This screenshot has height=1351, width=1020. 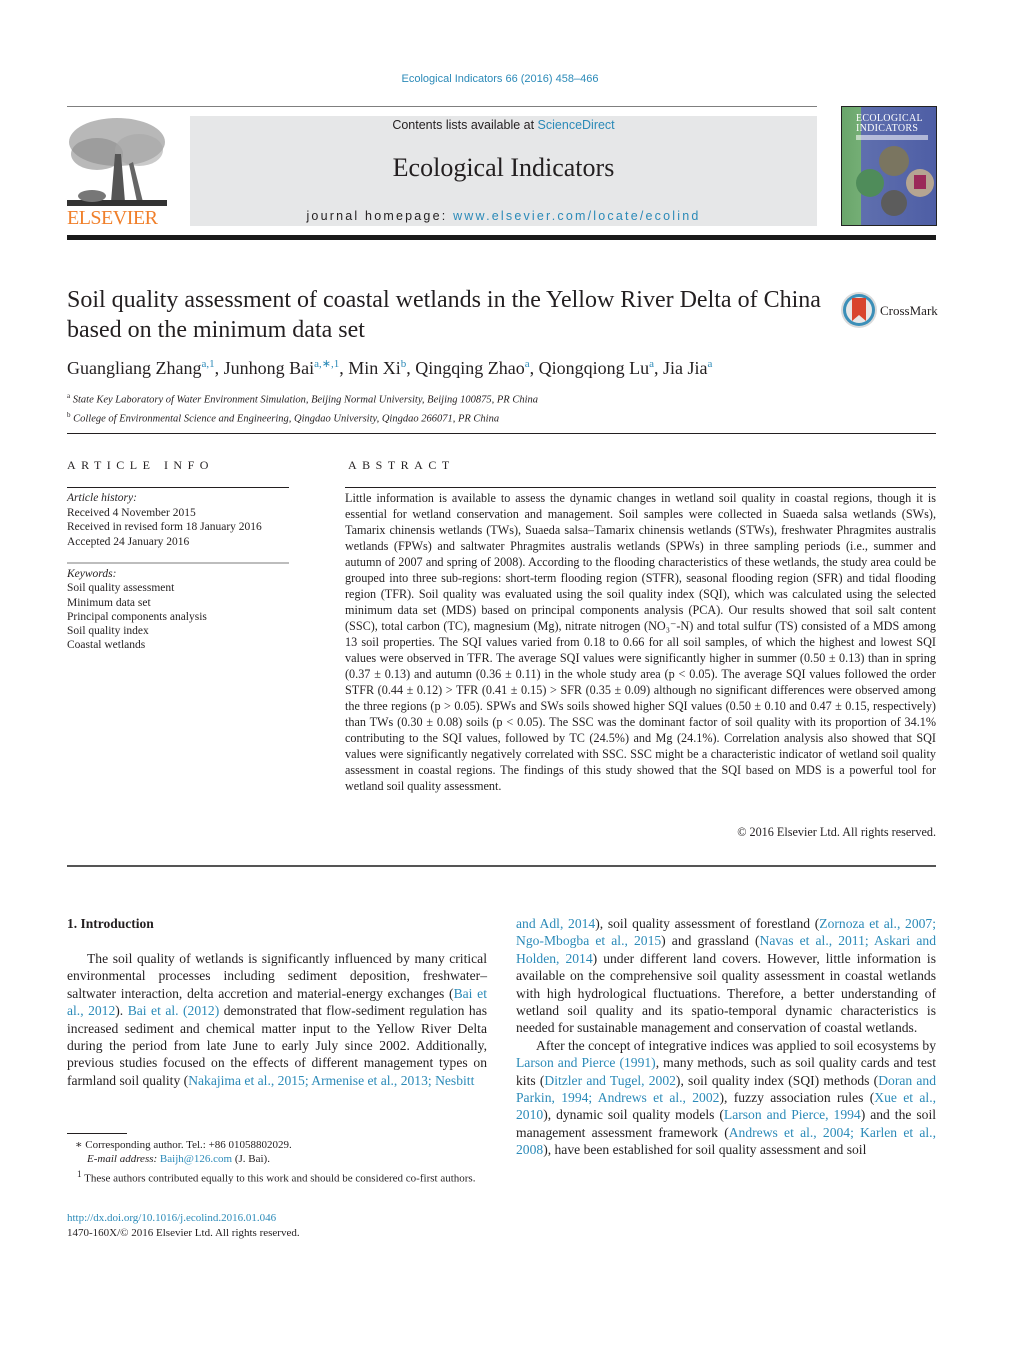 I want to click on author-name: Jia Jia, so click(x=685, y=368).